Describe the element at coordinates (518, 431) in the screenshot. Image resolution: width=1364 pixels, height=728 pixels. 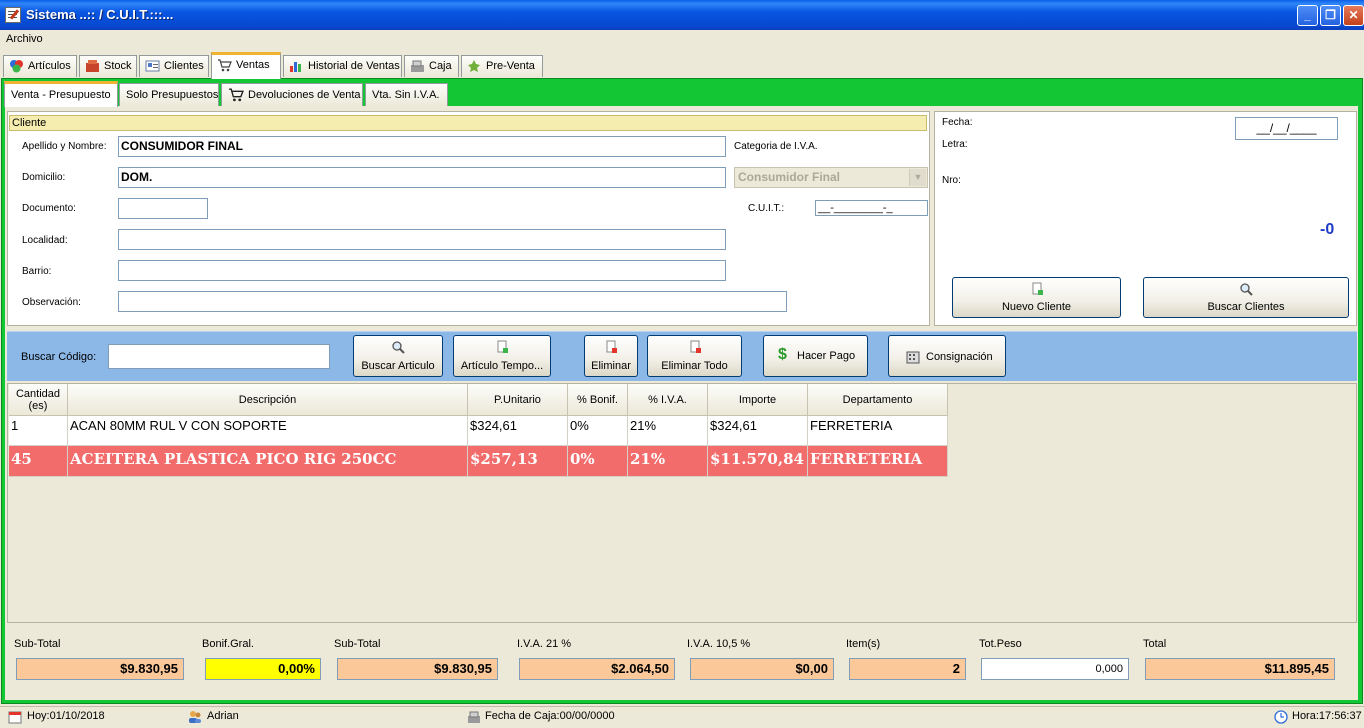
I see `cell-unitario: $324,61` at that location.